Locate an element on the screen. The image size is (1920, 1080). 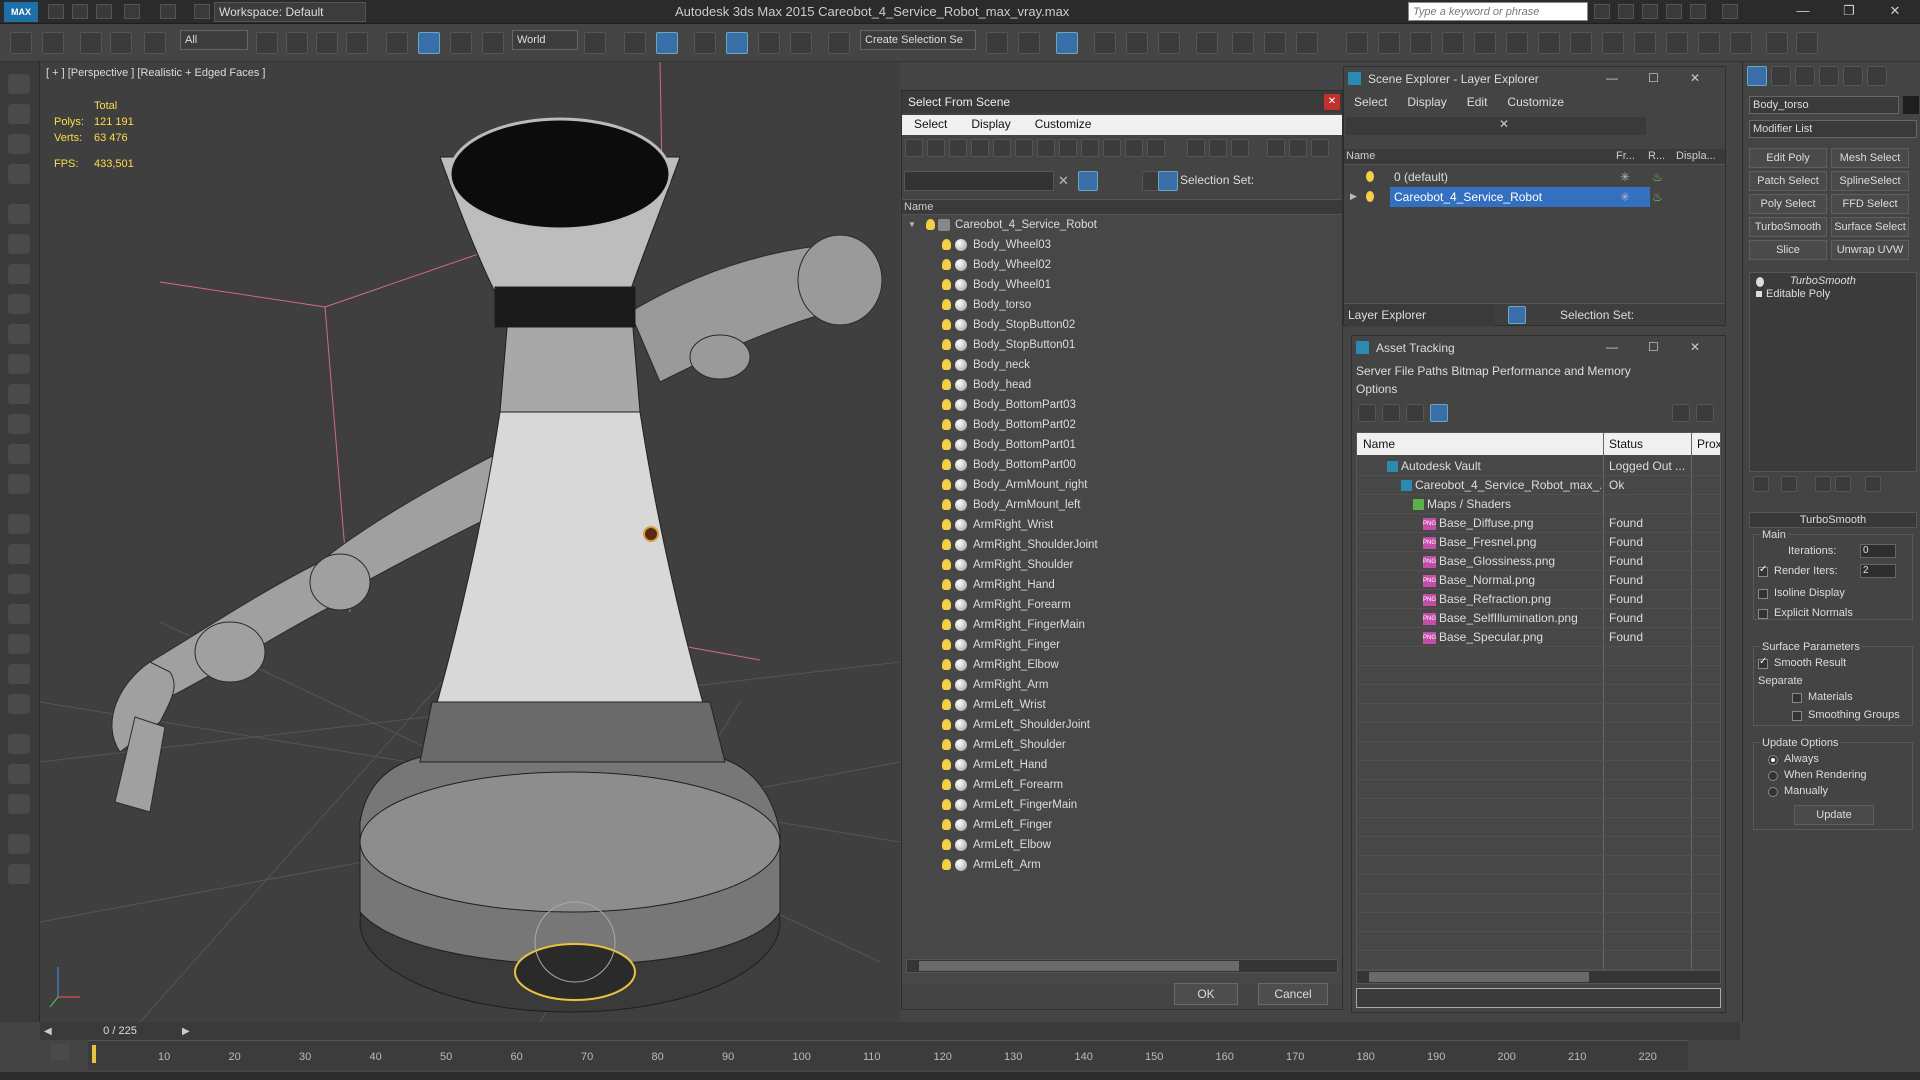
col-name: Name is located at coordinates (1379, 444).